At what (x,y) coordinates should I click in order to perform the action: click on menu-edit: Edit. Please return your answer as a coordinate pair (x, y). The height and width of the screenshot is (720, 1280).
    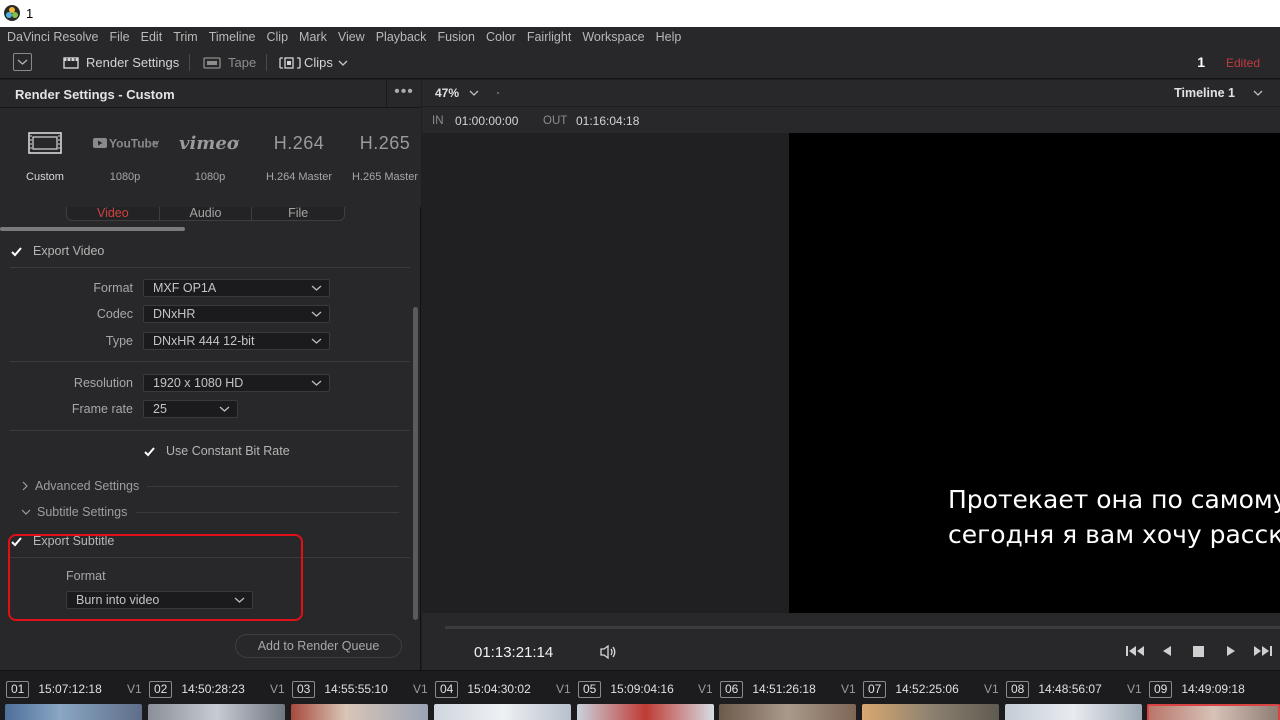
    Looking at the image, I should click on (152, 37).